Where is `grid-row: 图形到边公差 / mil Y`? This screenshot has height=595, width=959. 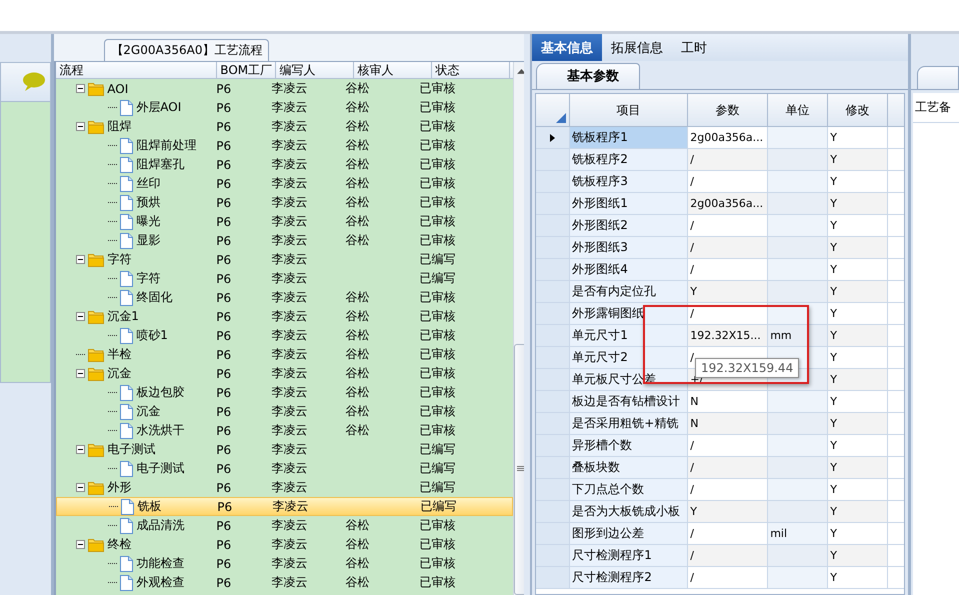 grid-row: 图形到边公差 / mil Y is located at coordinates (720, 534).